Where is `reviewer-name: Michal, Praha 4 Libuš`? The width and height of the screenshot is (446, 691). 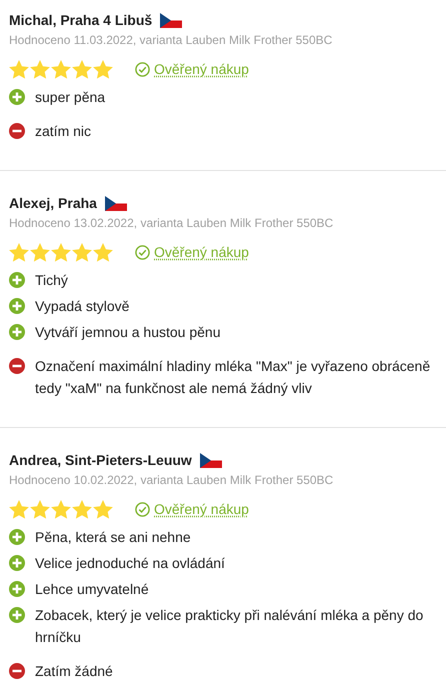 reviewer-name: Michal, Praha 4 Libuš is located at coordinates (80, 20).